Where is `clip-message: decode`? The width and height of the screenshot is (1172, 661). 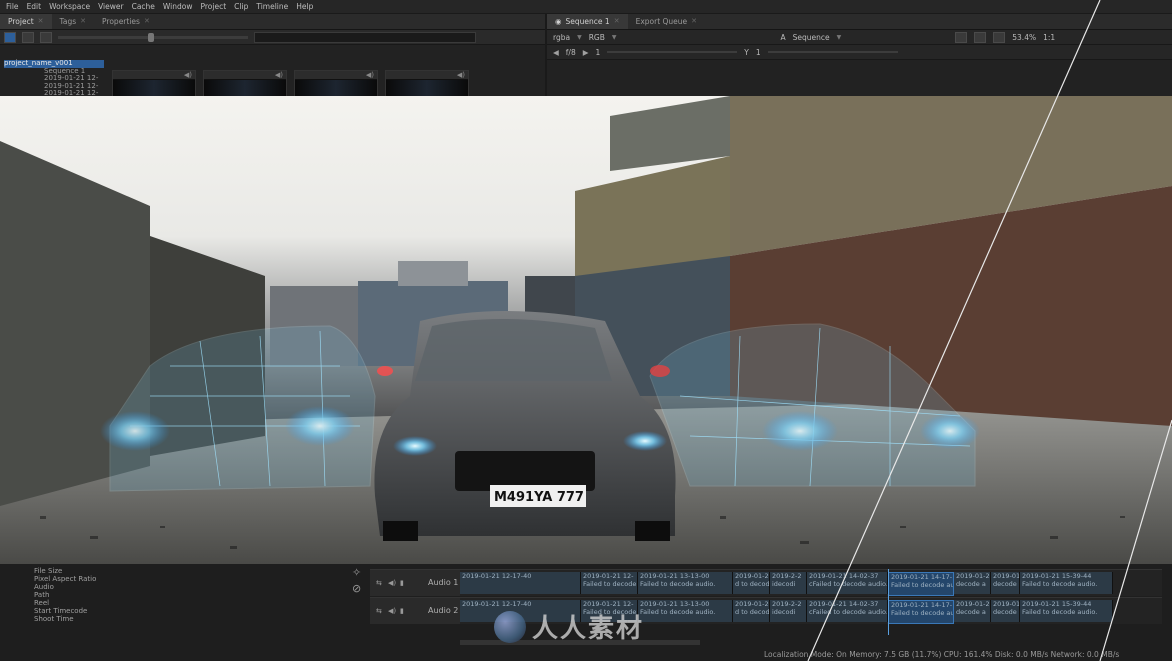 clip-message: decode is located at coordinates (1005, 612).